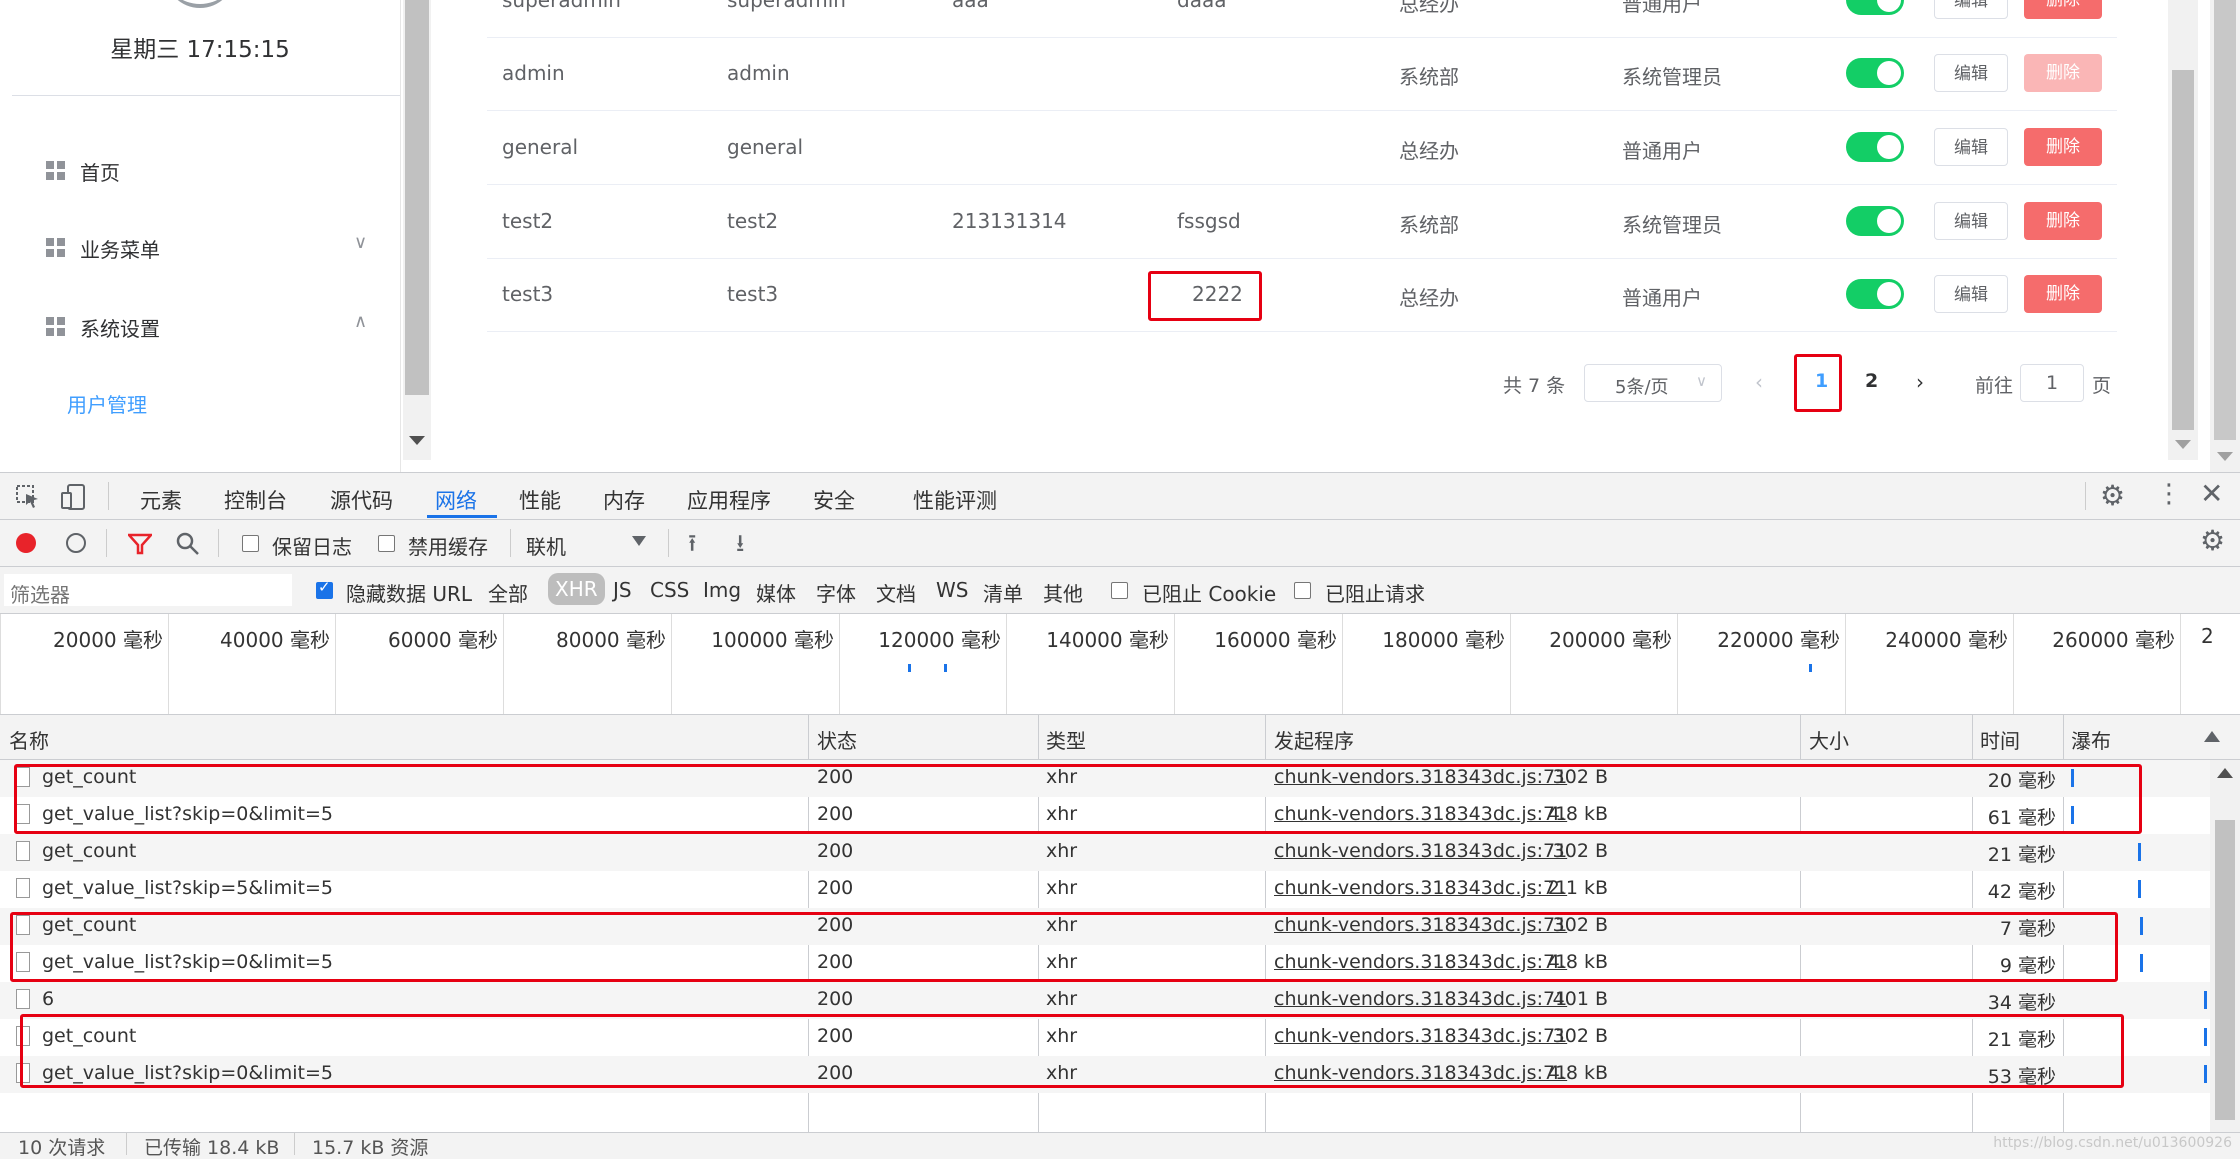 The image size is (2240, 1160). Describe the element at coordinates (361, 500) in the screenshot. I see `tab-sources: 源代码` at that location.